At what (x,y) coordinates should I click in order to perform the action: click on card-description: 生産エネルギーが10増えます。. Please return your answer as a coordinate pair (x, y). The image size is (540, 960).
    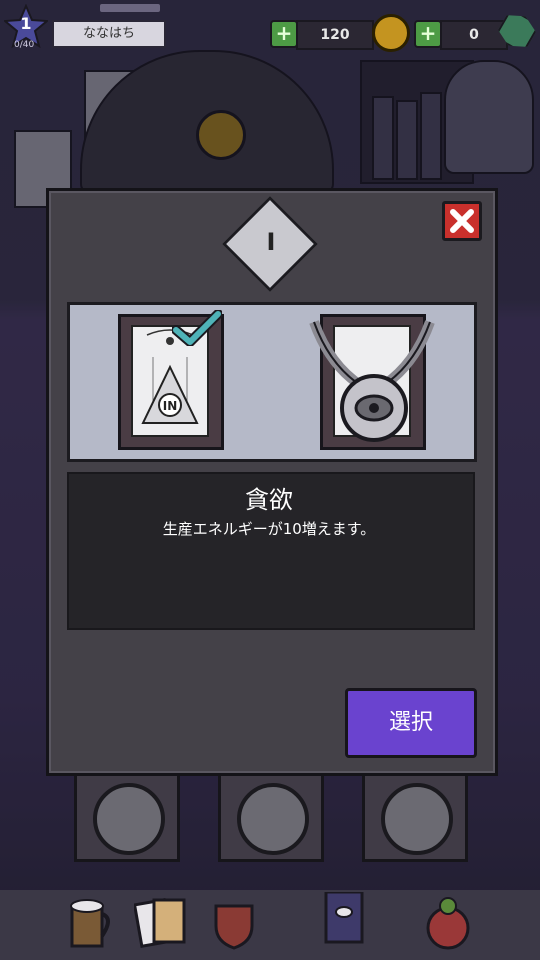
    Looking at the image, I should click on (269, 529).